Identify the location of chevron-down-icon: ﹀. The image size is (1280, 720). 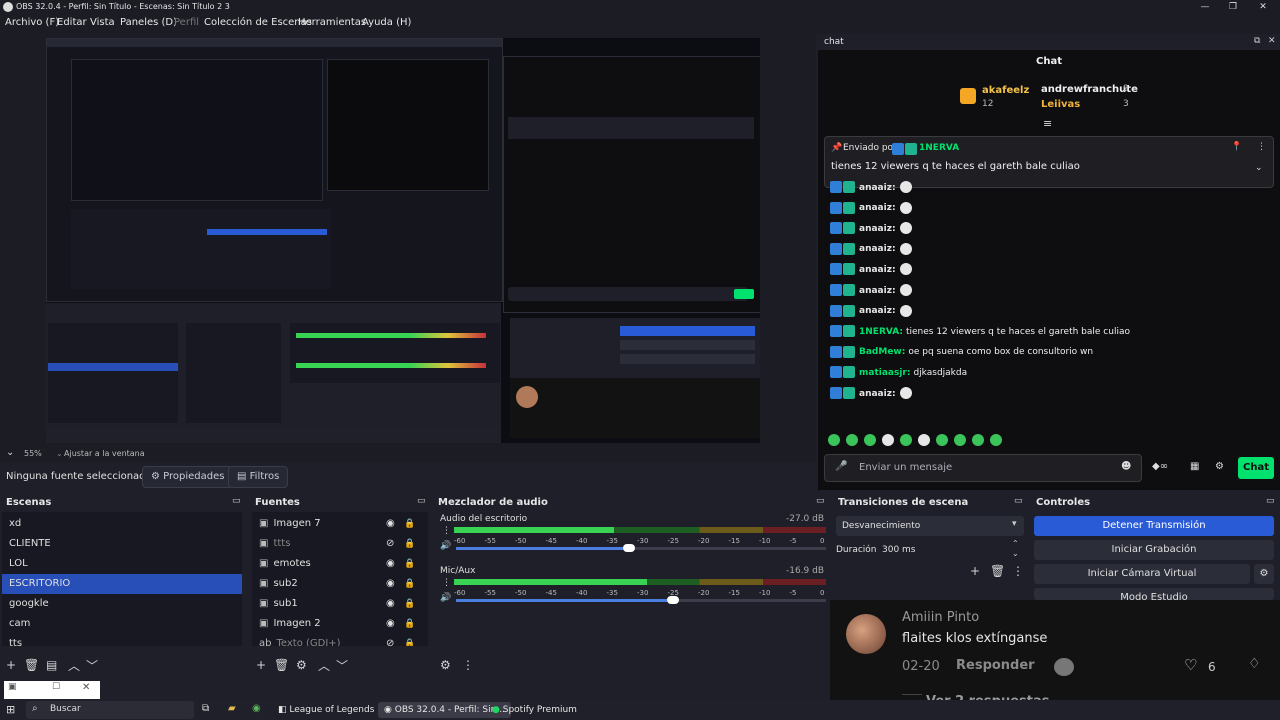
(342, 665).